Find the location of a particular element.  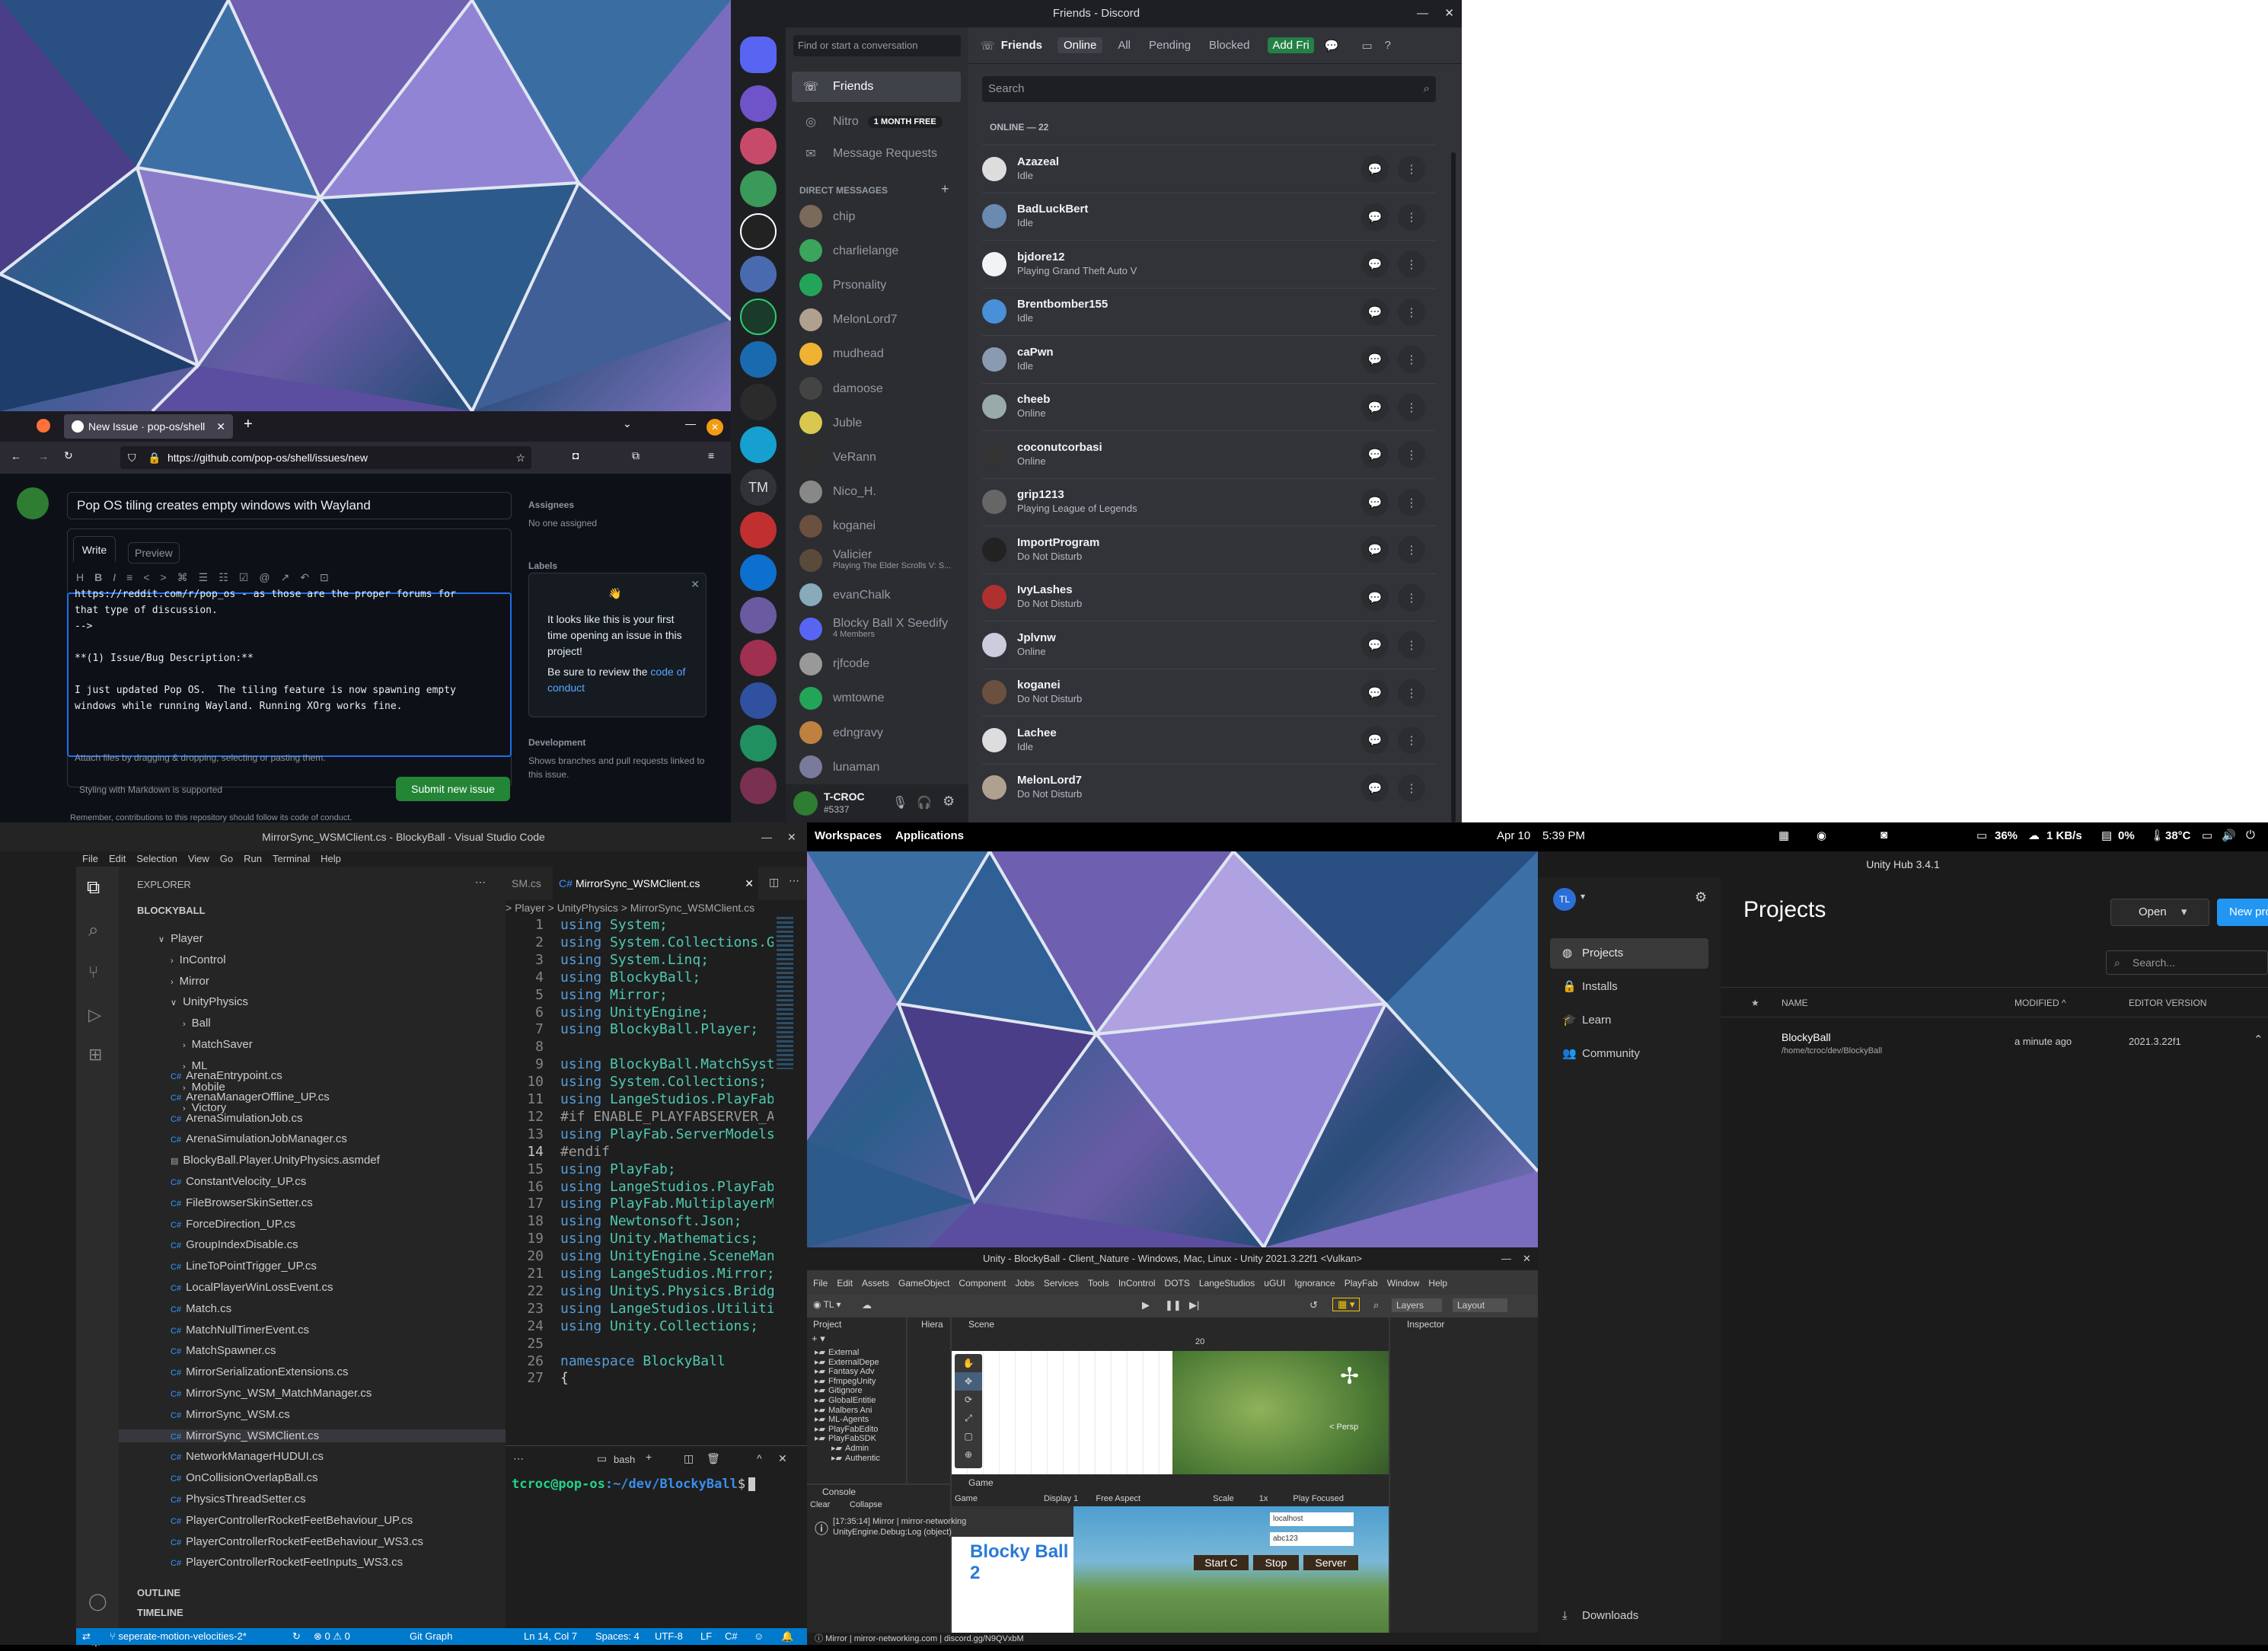

friend-row: IvyLashes Do Not Disturb 💬 ⋮ is located at coordinates (1209, 597).